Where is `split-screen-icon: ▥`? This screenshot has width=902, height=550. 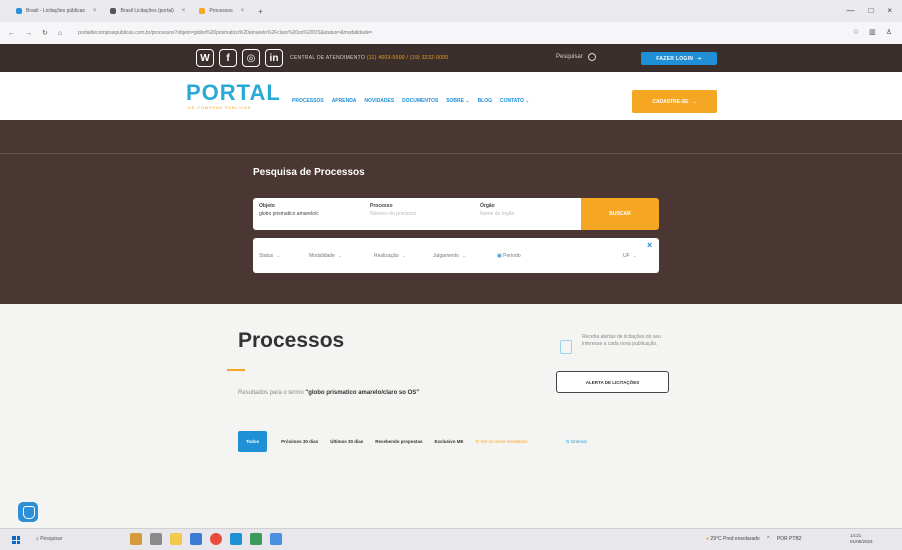 split-screen-icon: ▥ is located at coordinates (872, 32).